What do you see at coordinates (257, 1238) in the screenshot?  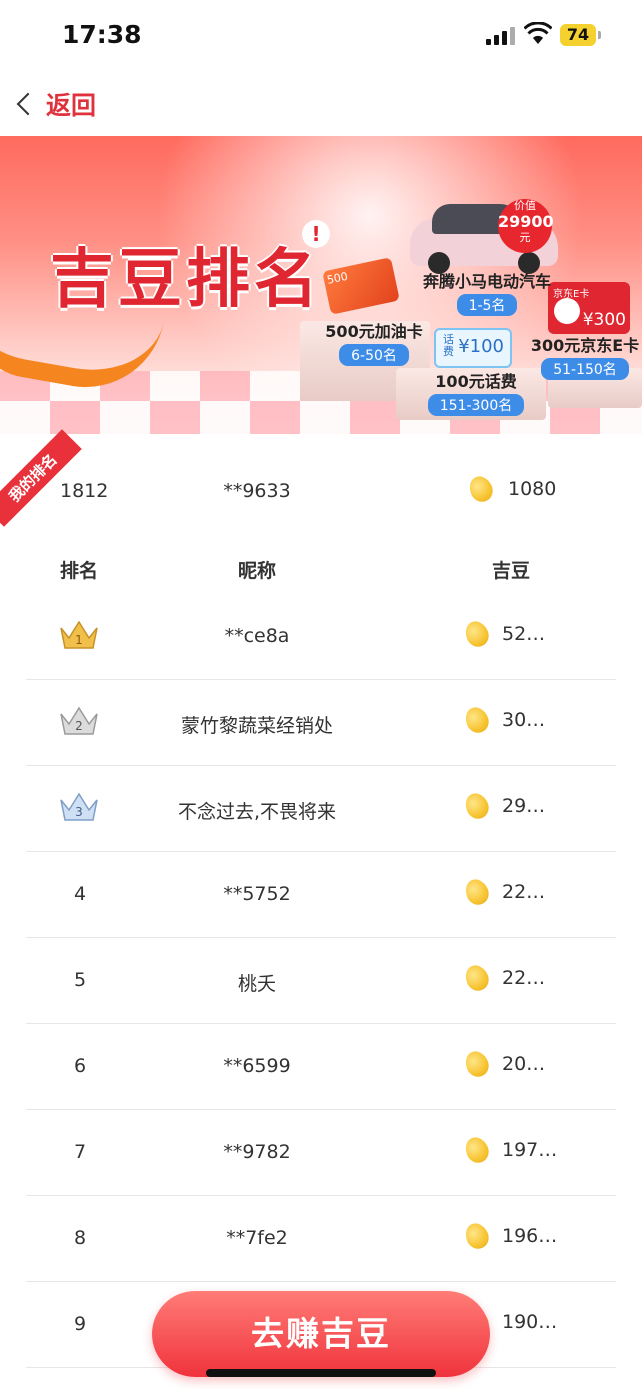 I see `row-nickname: **7fe2` at bounding box center [257, 1238].